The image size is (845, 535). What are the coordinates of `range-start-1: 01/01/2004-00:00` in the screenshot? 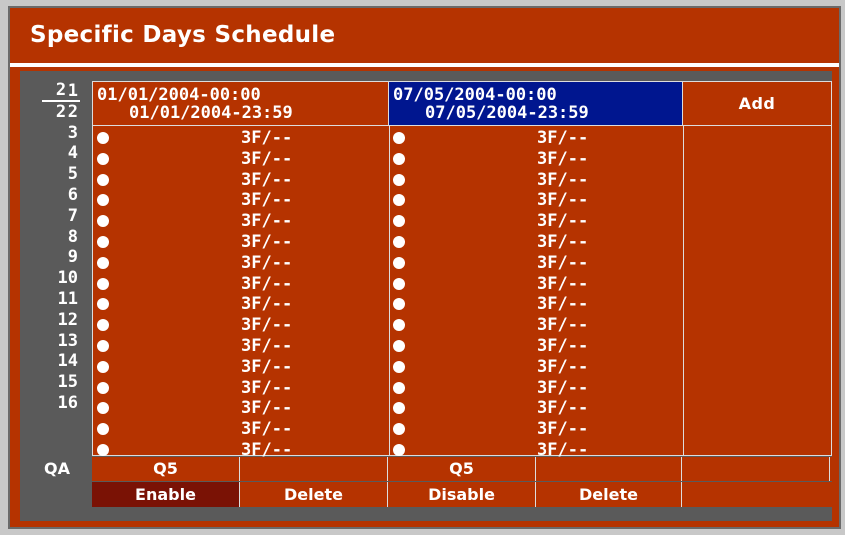 It's located at (179, 95).